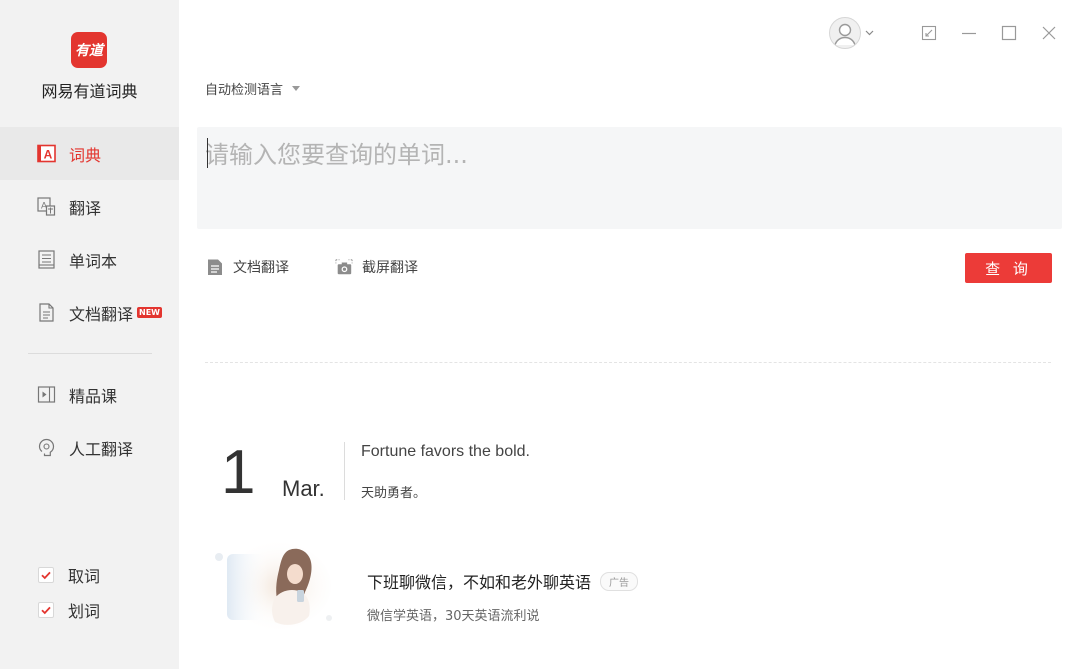 The image size is (1080, 669). I want to click on toggle-select-word: 划词, so click(69, 610).